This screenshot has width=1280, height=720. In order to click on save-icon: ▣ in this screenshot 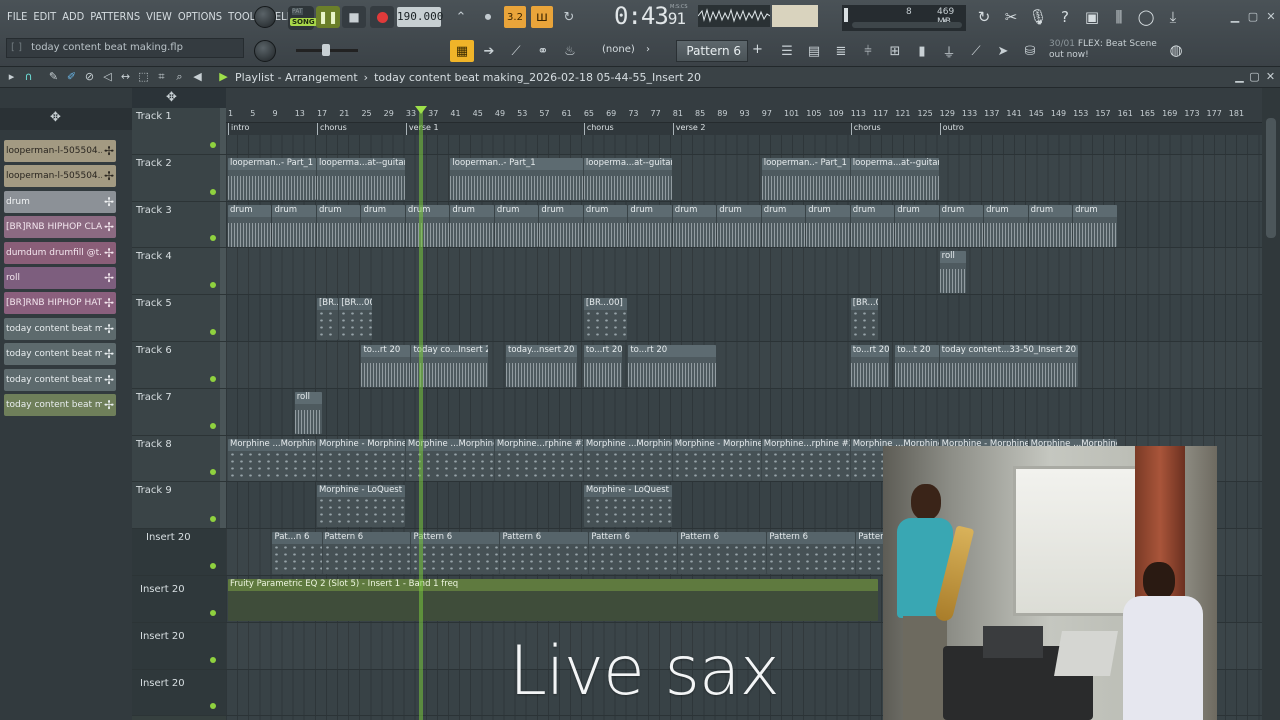, I will do `click(1092, 17)`.